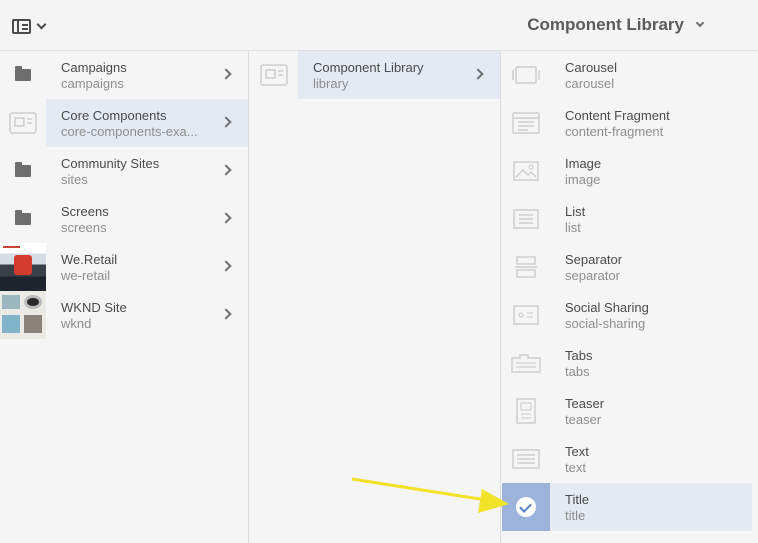  Describe the element at coordinates (74, 179) in the screenshot. I see `item-name: sites` at that location.